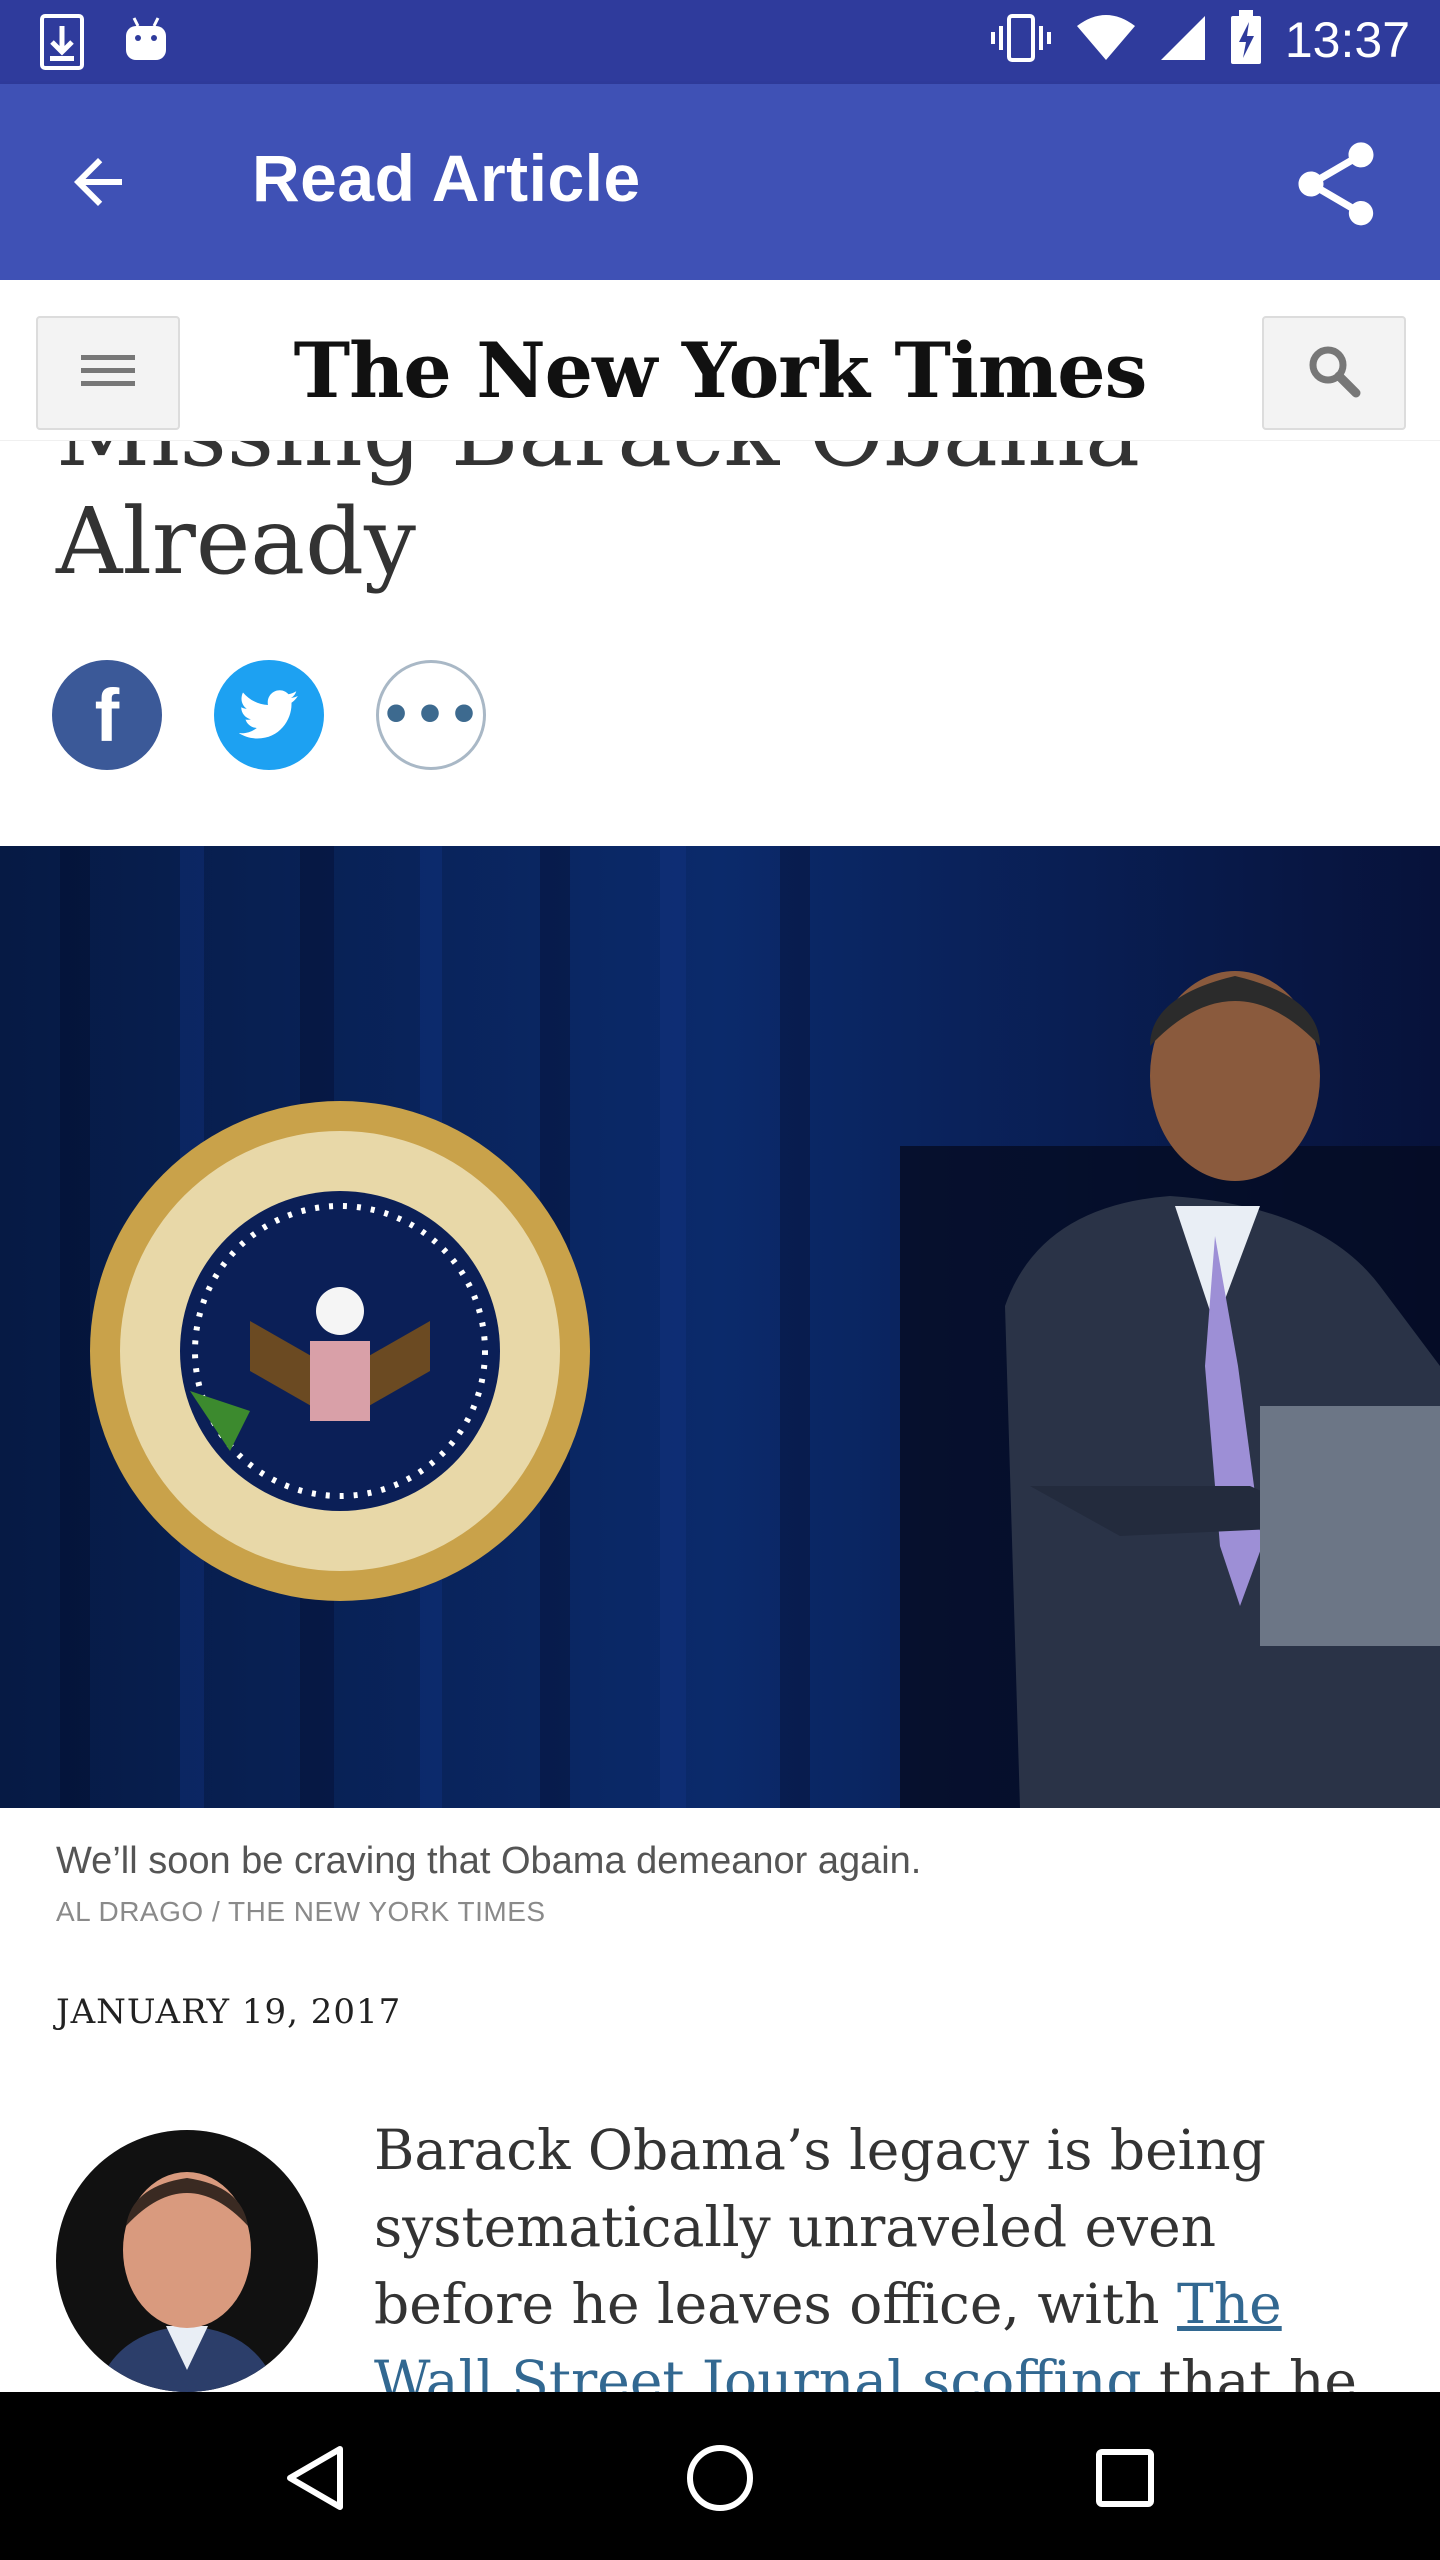  Describe the element at coordinates (720, 182) in the screenshot. I see `app-bar: Read Article` at that location.